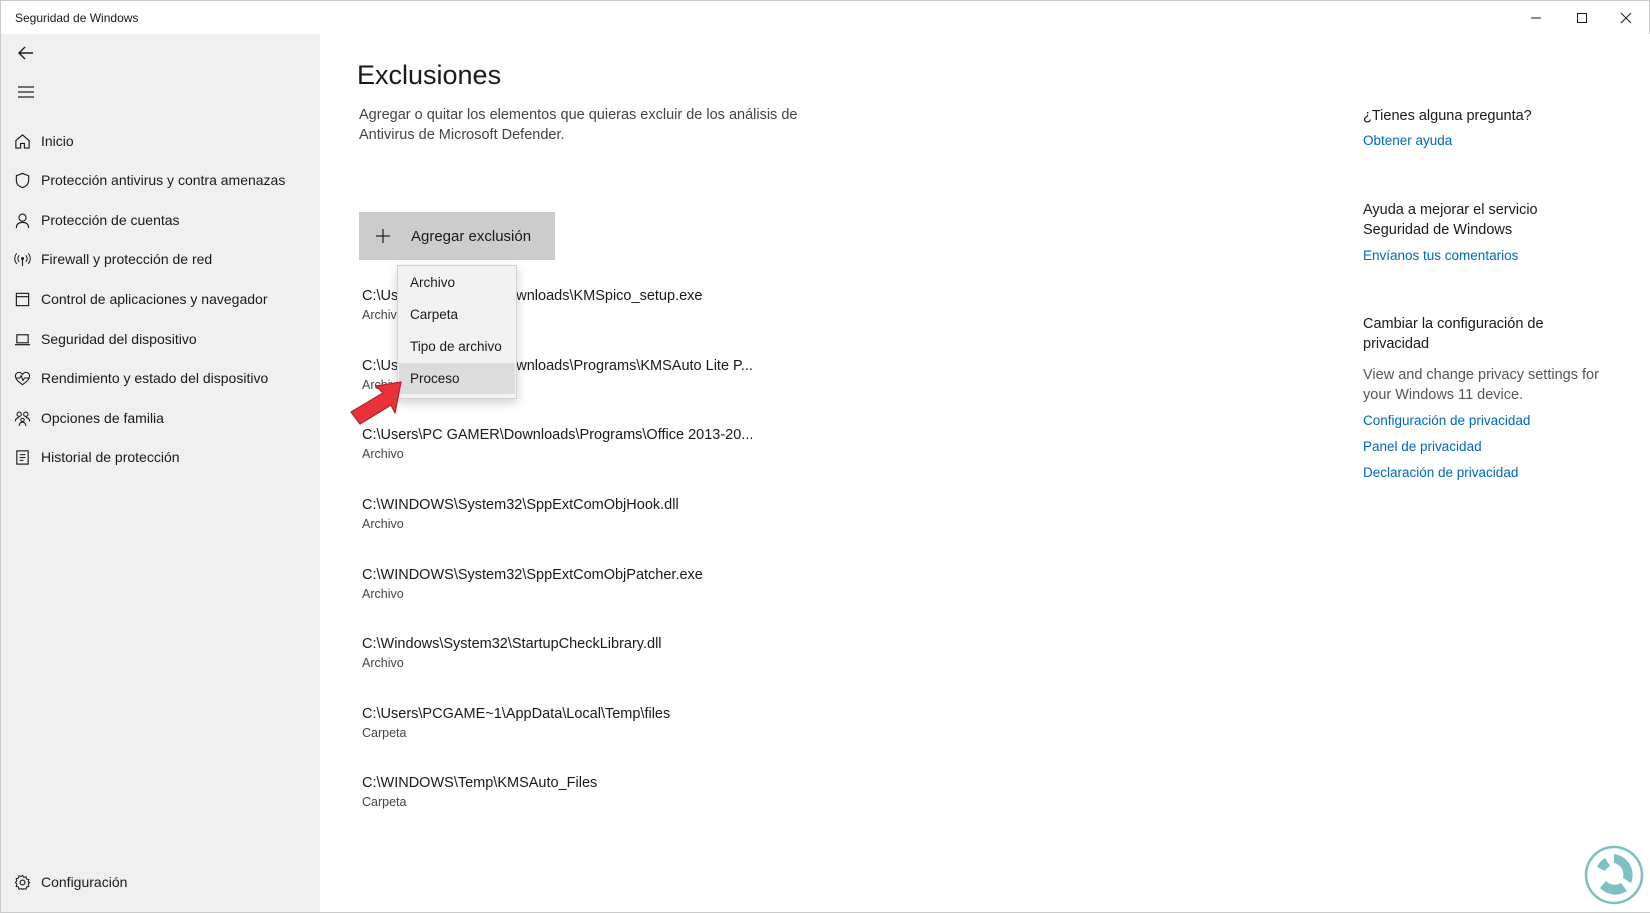 The height and width of the screenshot is (913, 1650). I want to click on pointer-arrow-icon, so click(376, 403).